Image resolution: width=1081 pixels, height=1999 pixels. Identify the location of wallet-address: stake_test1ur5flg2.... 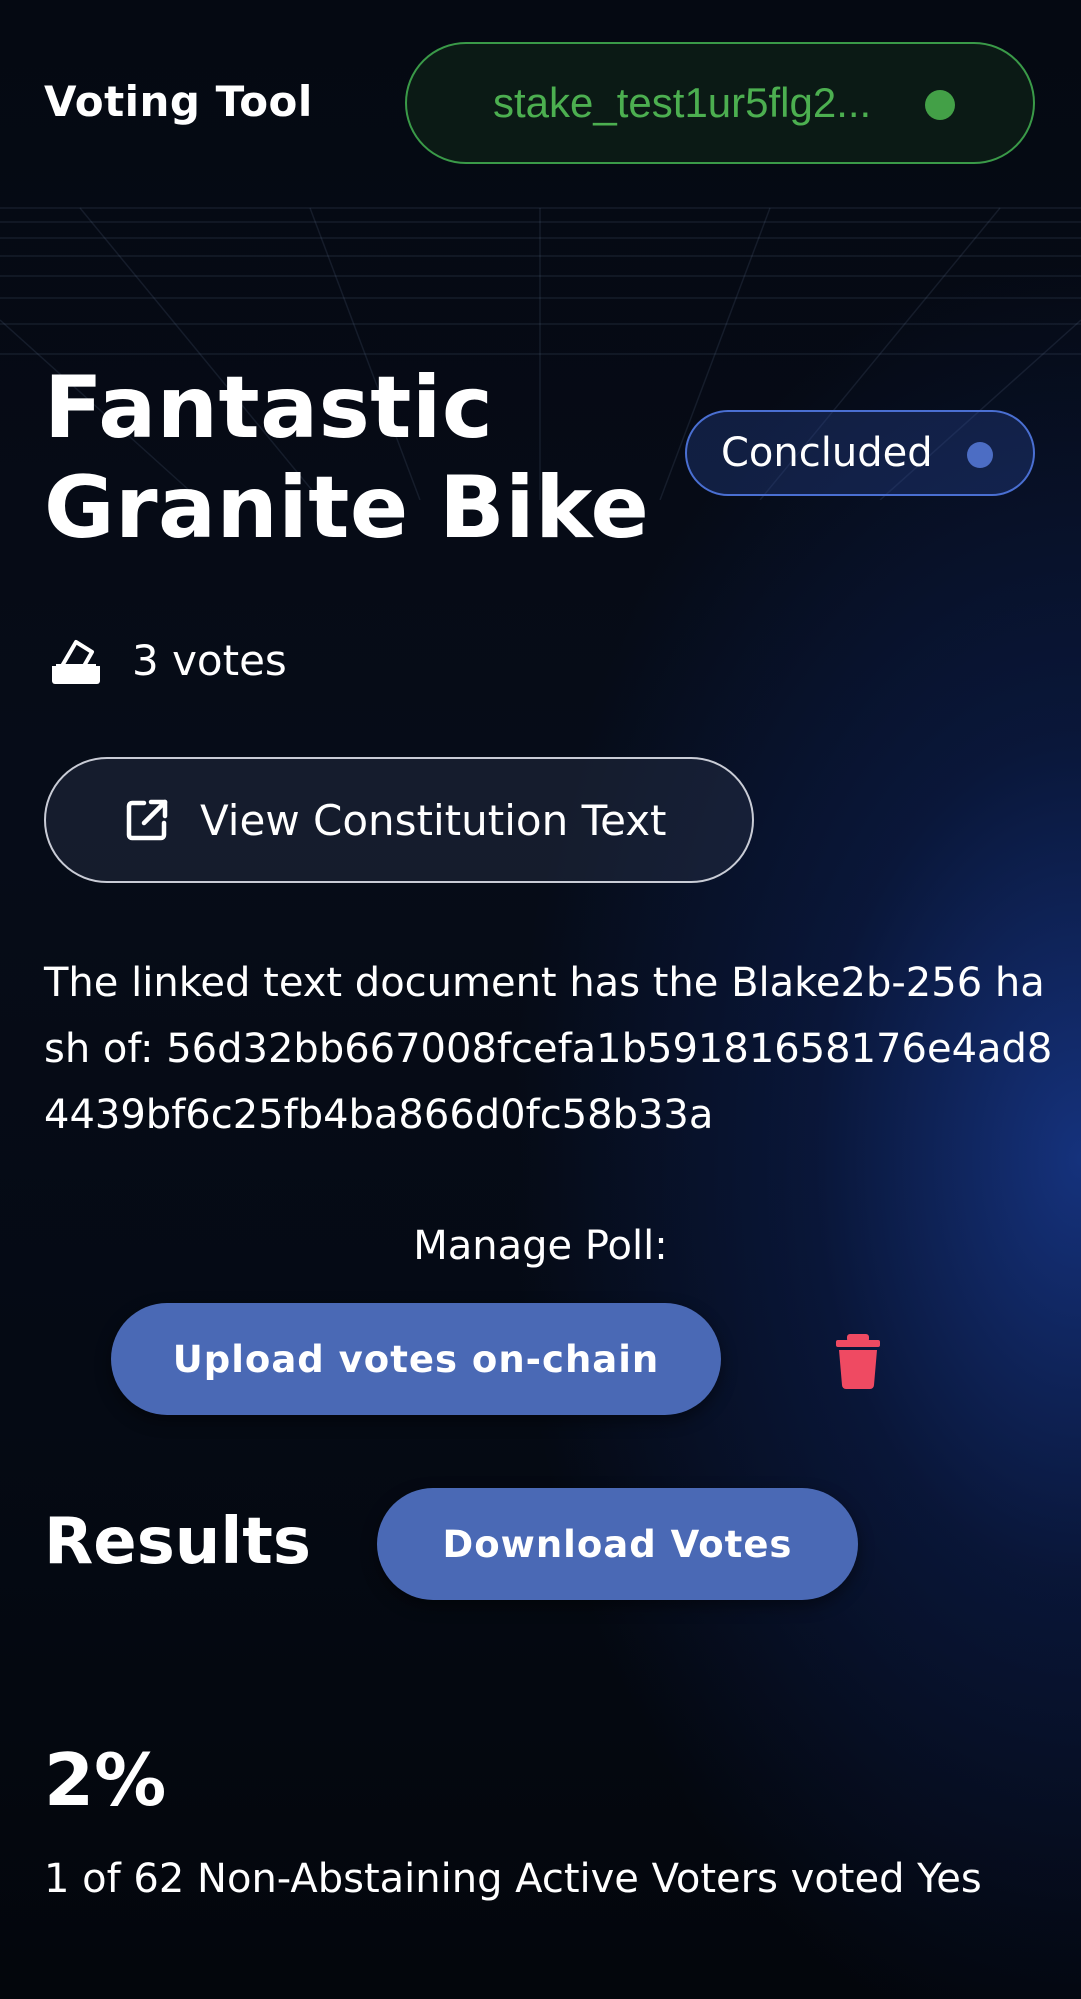
(682, 102).